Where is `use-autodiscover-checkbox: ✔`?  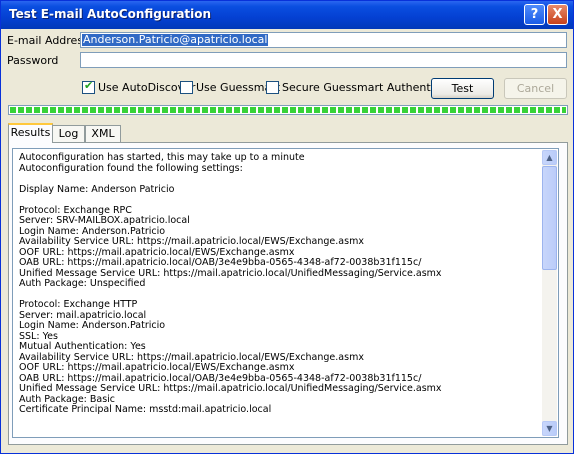 use-autodiscover-checkbox: ✔ is located at coordinates (88, 86).